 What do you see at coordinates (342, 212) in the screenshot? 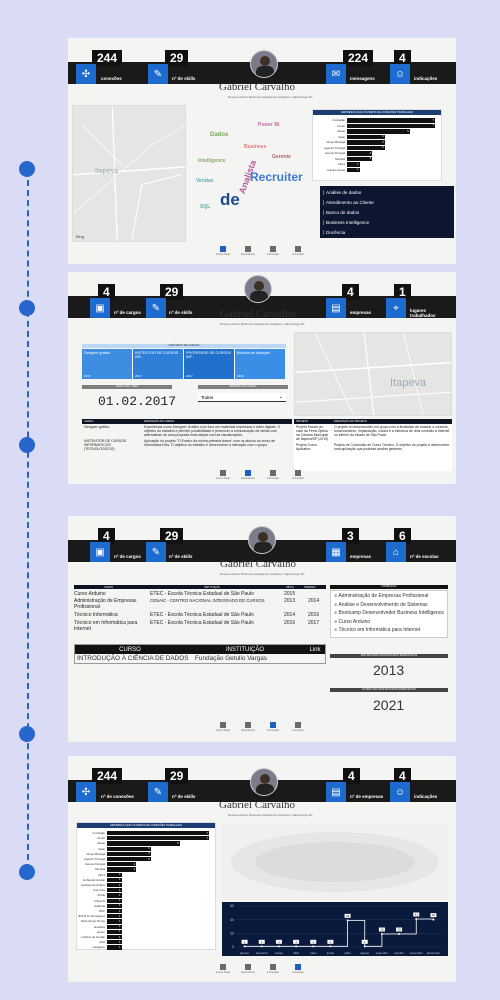
I see `skill-item: Banco de dados` at bounding box center [342, 212].